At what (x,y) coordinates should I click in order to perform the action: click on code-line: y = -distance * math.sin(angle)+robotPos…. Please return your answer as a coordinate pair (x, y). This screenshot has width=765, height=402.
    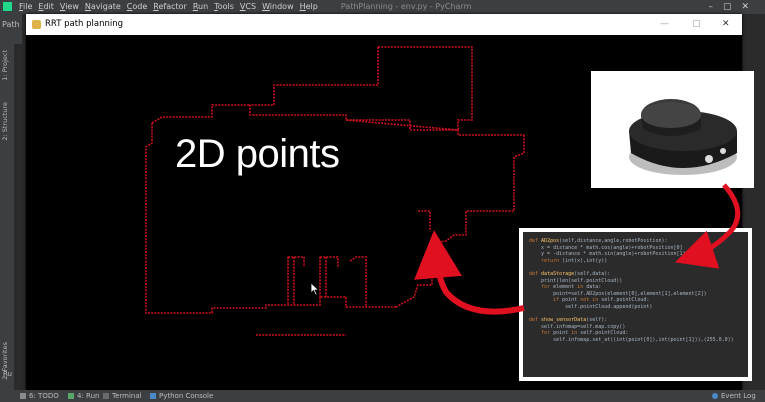
    Looking at the image, I should click on (638, 254).